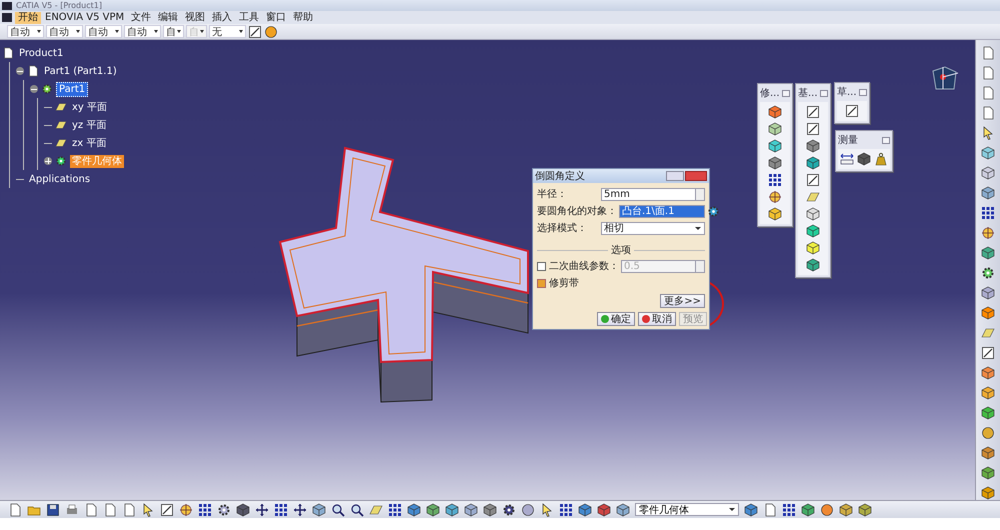  I want to click on tree-node-label: xy 平面, so click(90, 107).